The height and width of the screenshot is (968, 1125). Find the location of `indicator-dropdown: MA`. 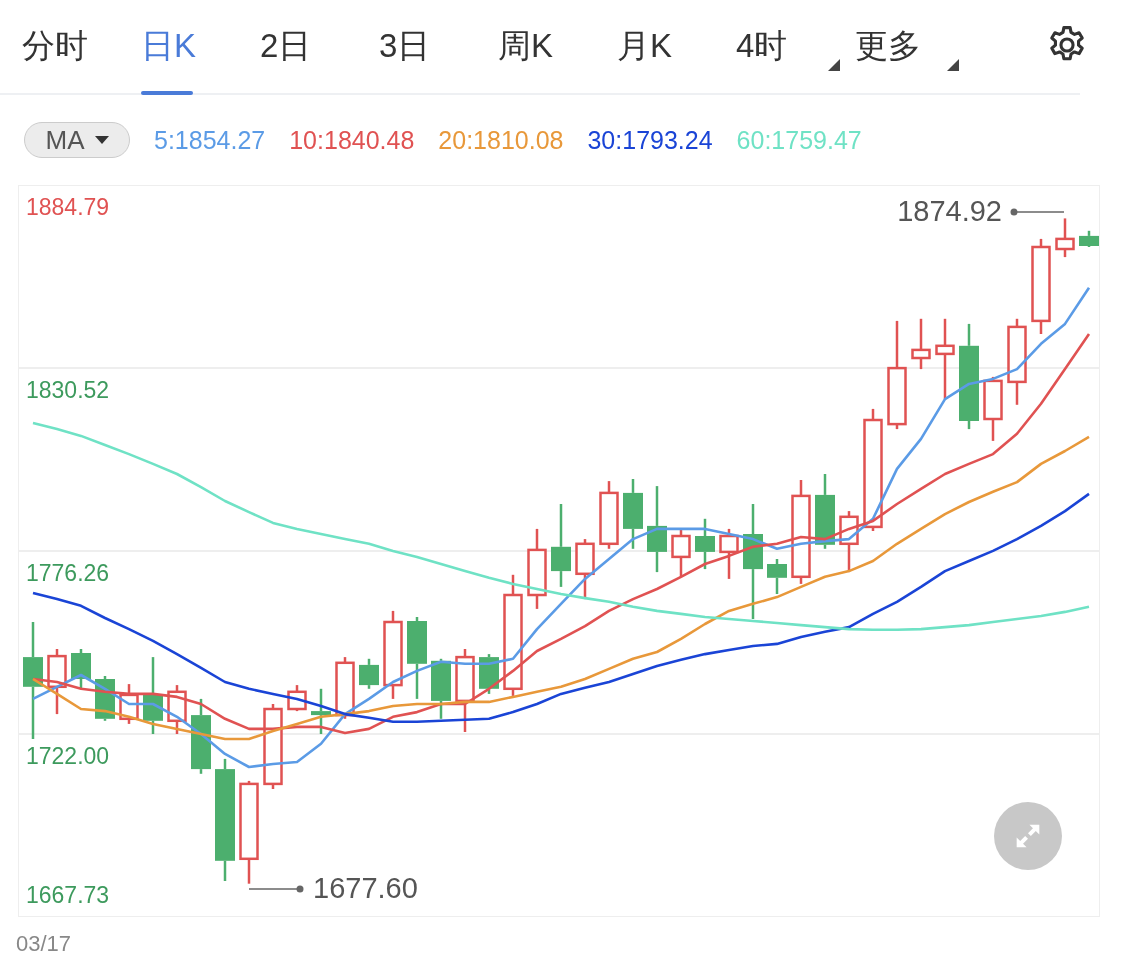

indicator-dropdown: MA is located at coordinates (77, 140).